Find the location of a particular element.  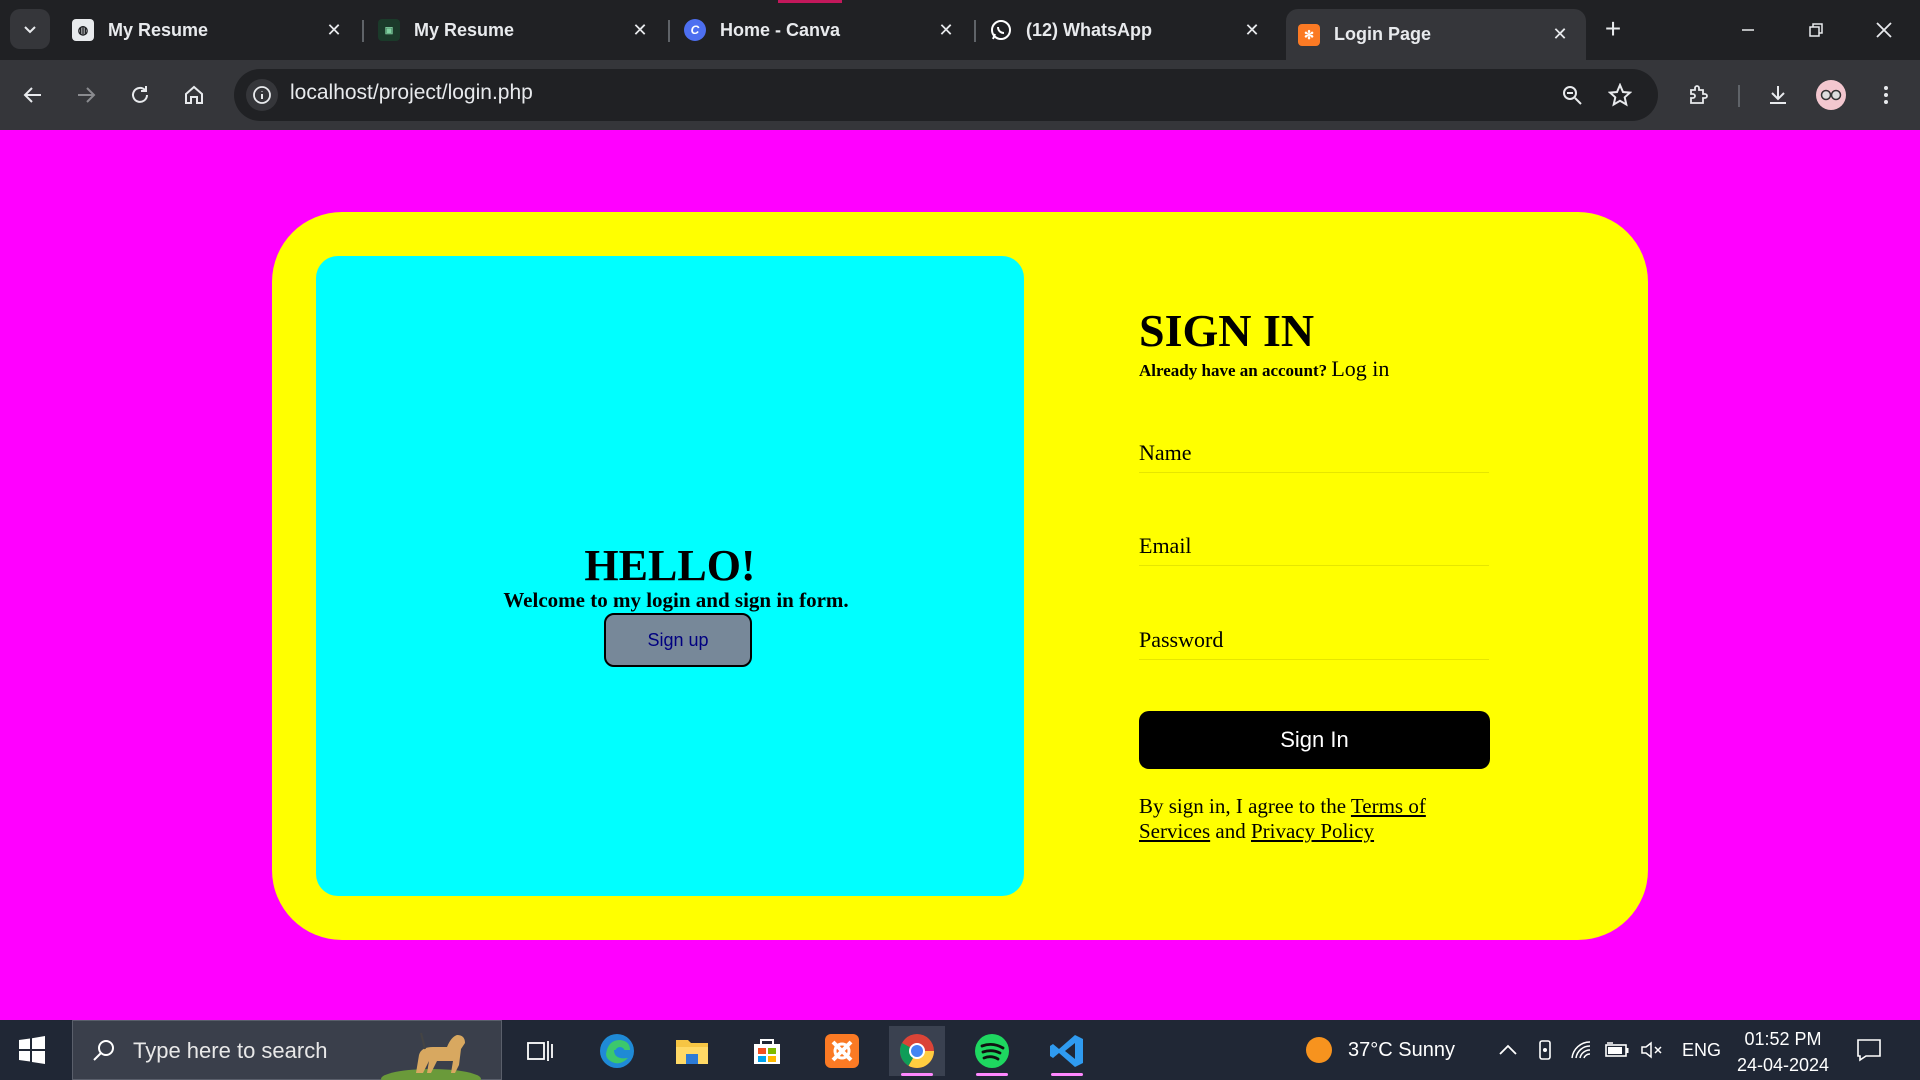

chrome-icon is located at coordinates (917, 1051).